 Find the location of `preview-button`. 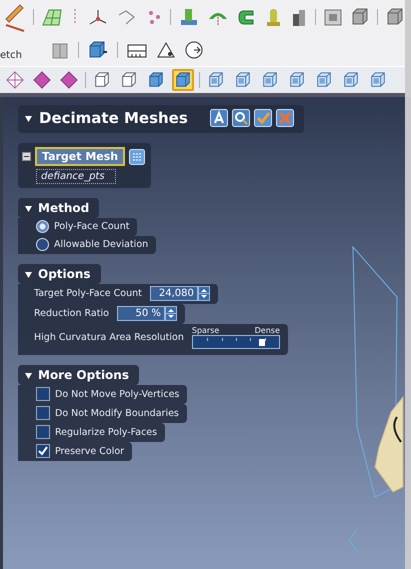

preview-button is located at coordinates (241, 118).